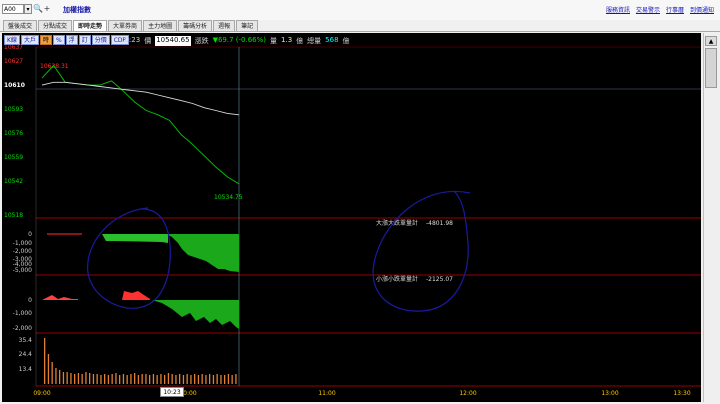 This screenshot has width=720, height=404. Describe the element at coordinates (247, 25) in the screenshot. I see `tab-notes: 筆記` at that location.